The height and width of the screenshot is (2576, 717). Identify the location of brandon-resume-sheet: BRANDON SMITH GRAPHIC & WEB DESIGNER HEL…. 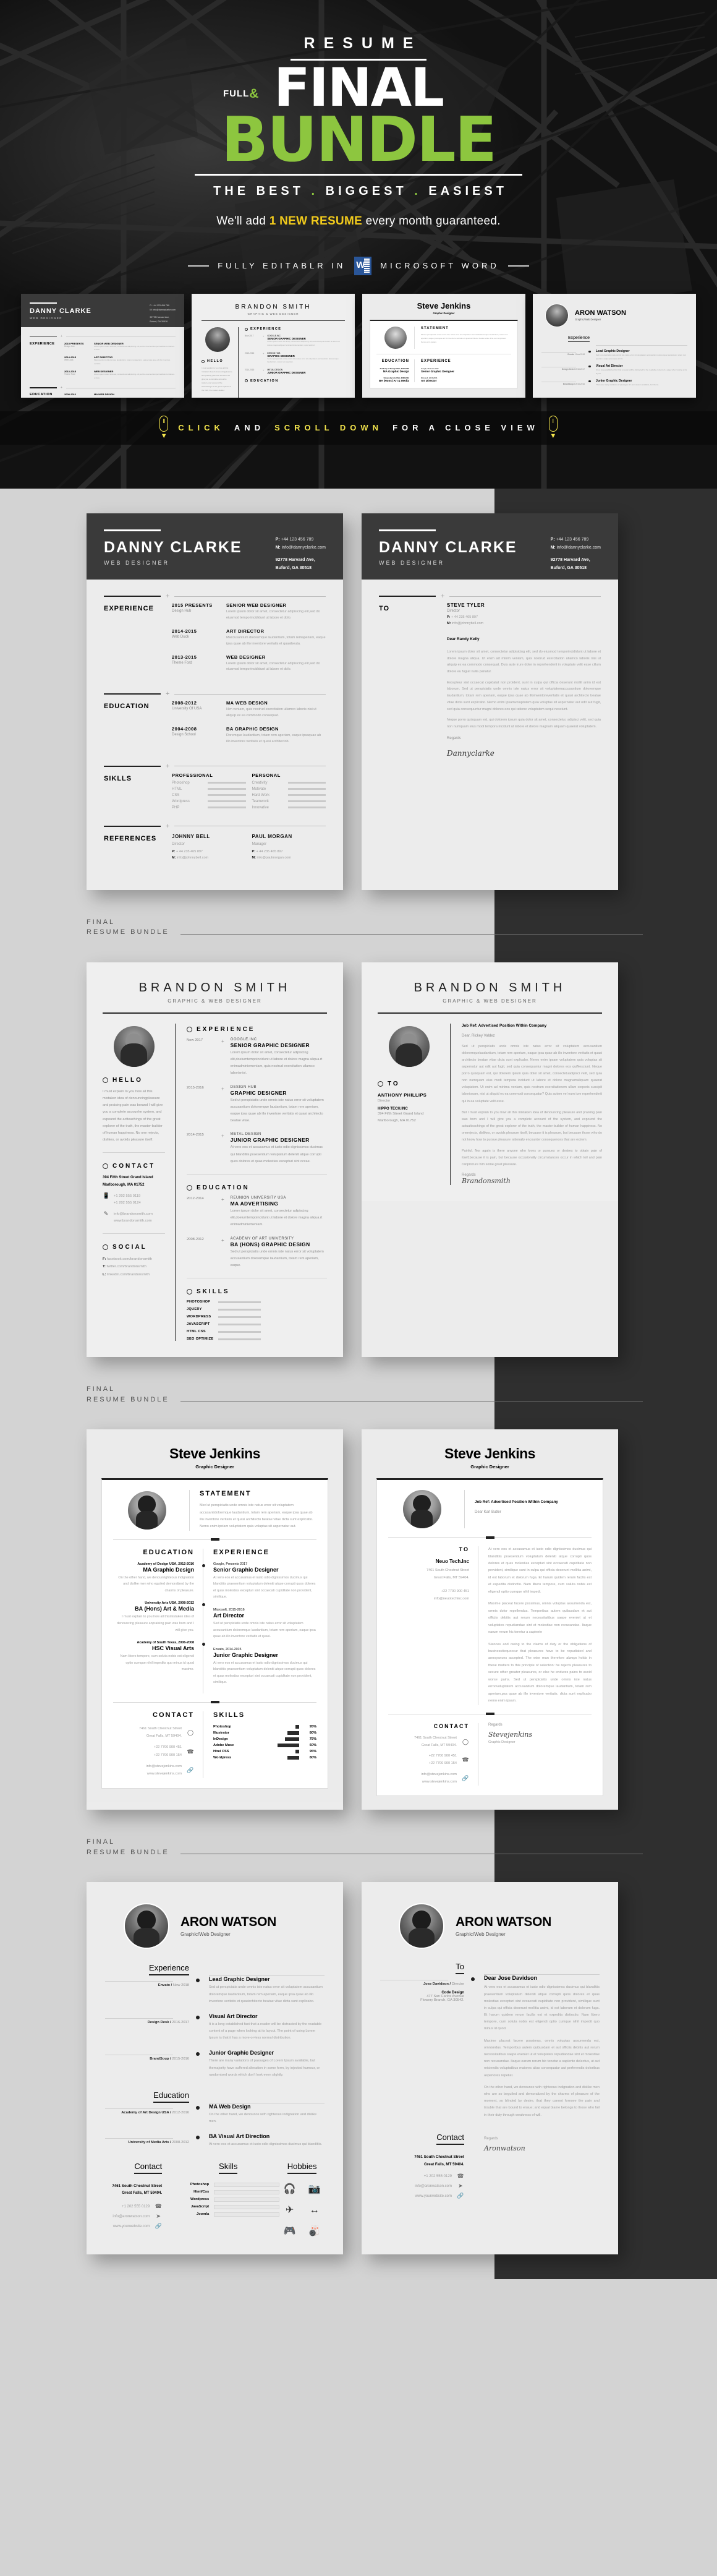
(215, 1160).